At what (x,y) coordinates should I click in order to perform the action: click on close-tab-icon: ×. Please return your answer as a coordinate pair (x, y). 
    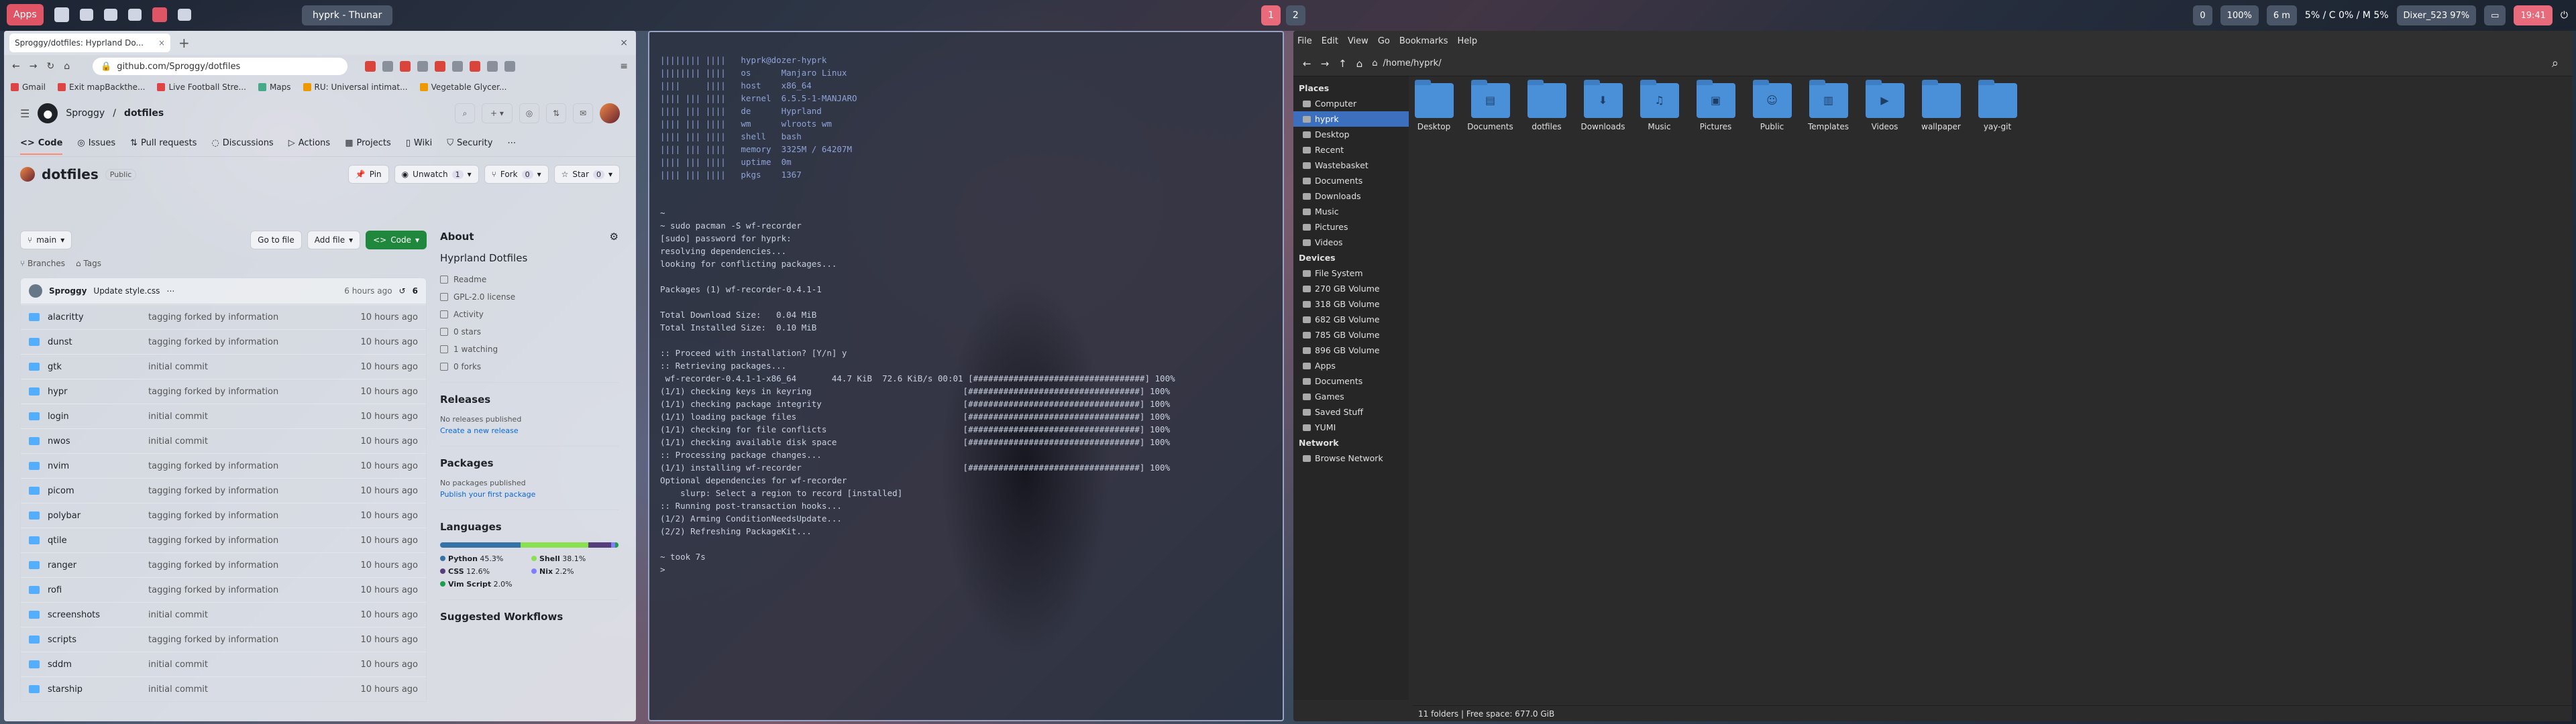
    Looking at the image, I should click on (161, 43).